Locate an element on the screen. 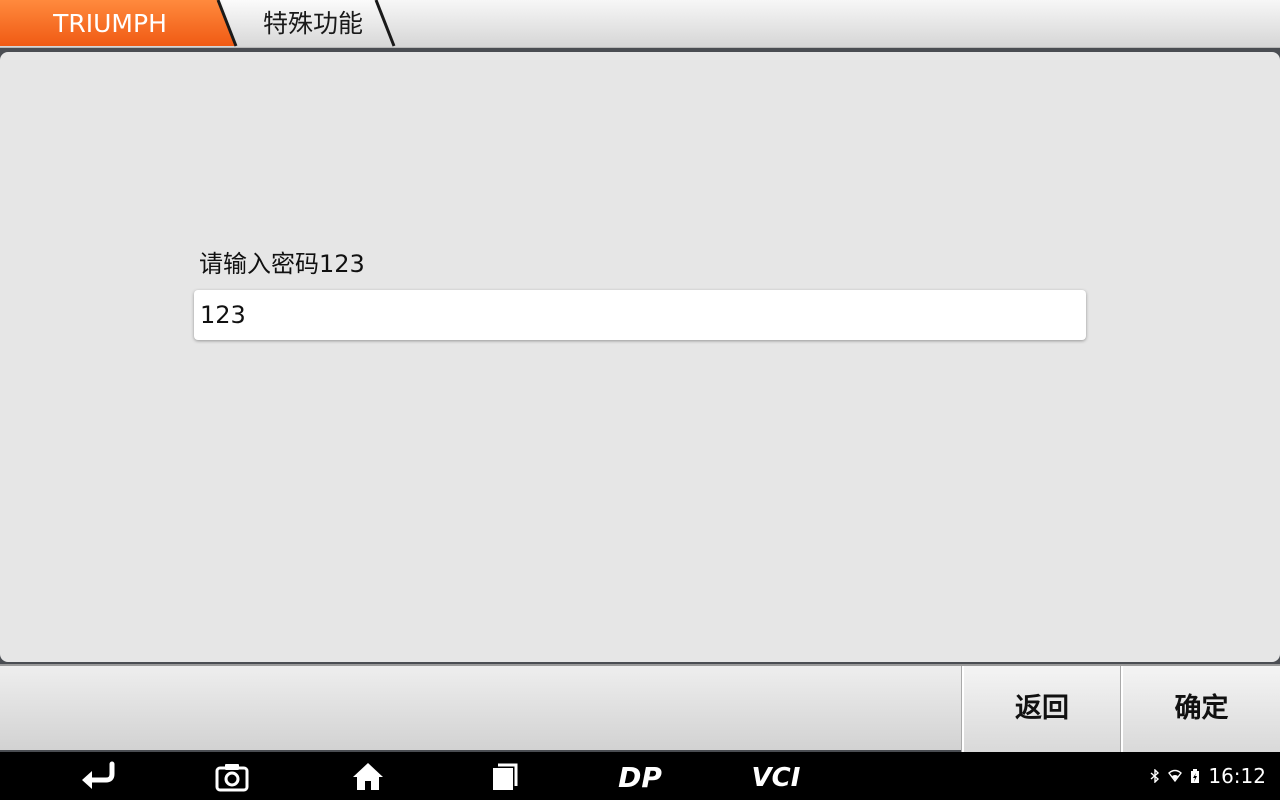 This screenshot has height=800, width=1280. status-clock: 16:12 is located at coordinates (1237, 776).